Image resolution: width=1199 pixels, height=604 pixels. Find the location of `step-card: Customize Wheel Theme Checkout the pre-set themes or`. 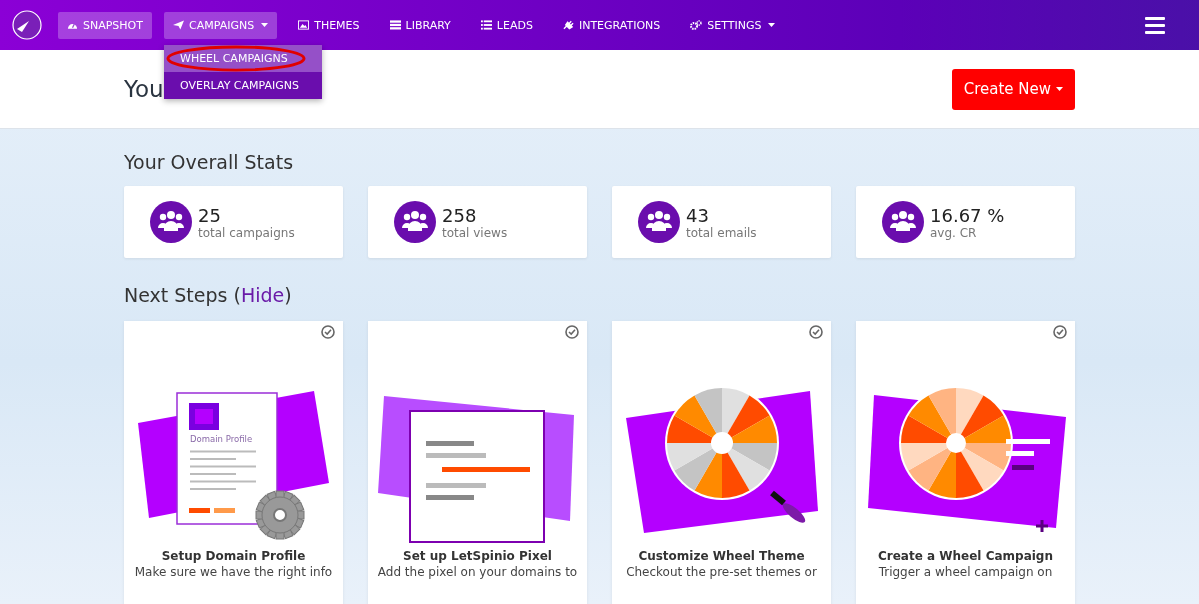

step-card: Customize Wheel Theme Checkout the pre-set themes or is located at coordinates (721, 462).